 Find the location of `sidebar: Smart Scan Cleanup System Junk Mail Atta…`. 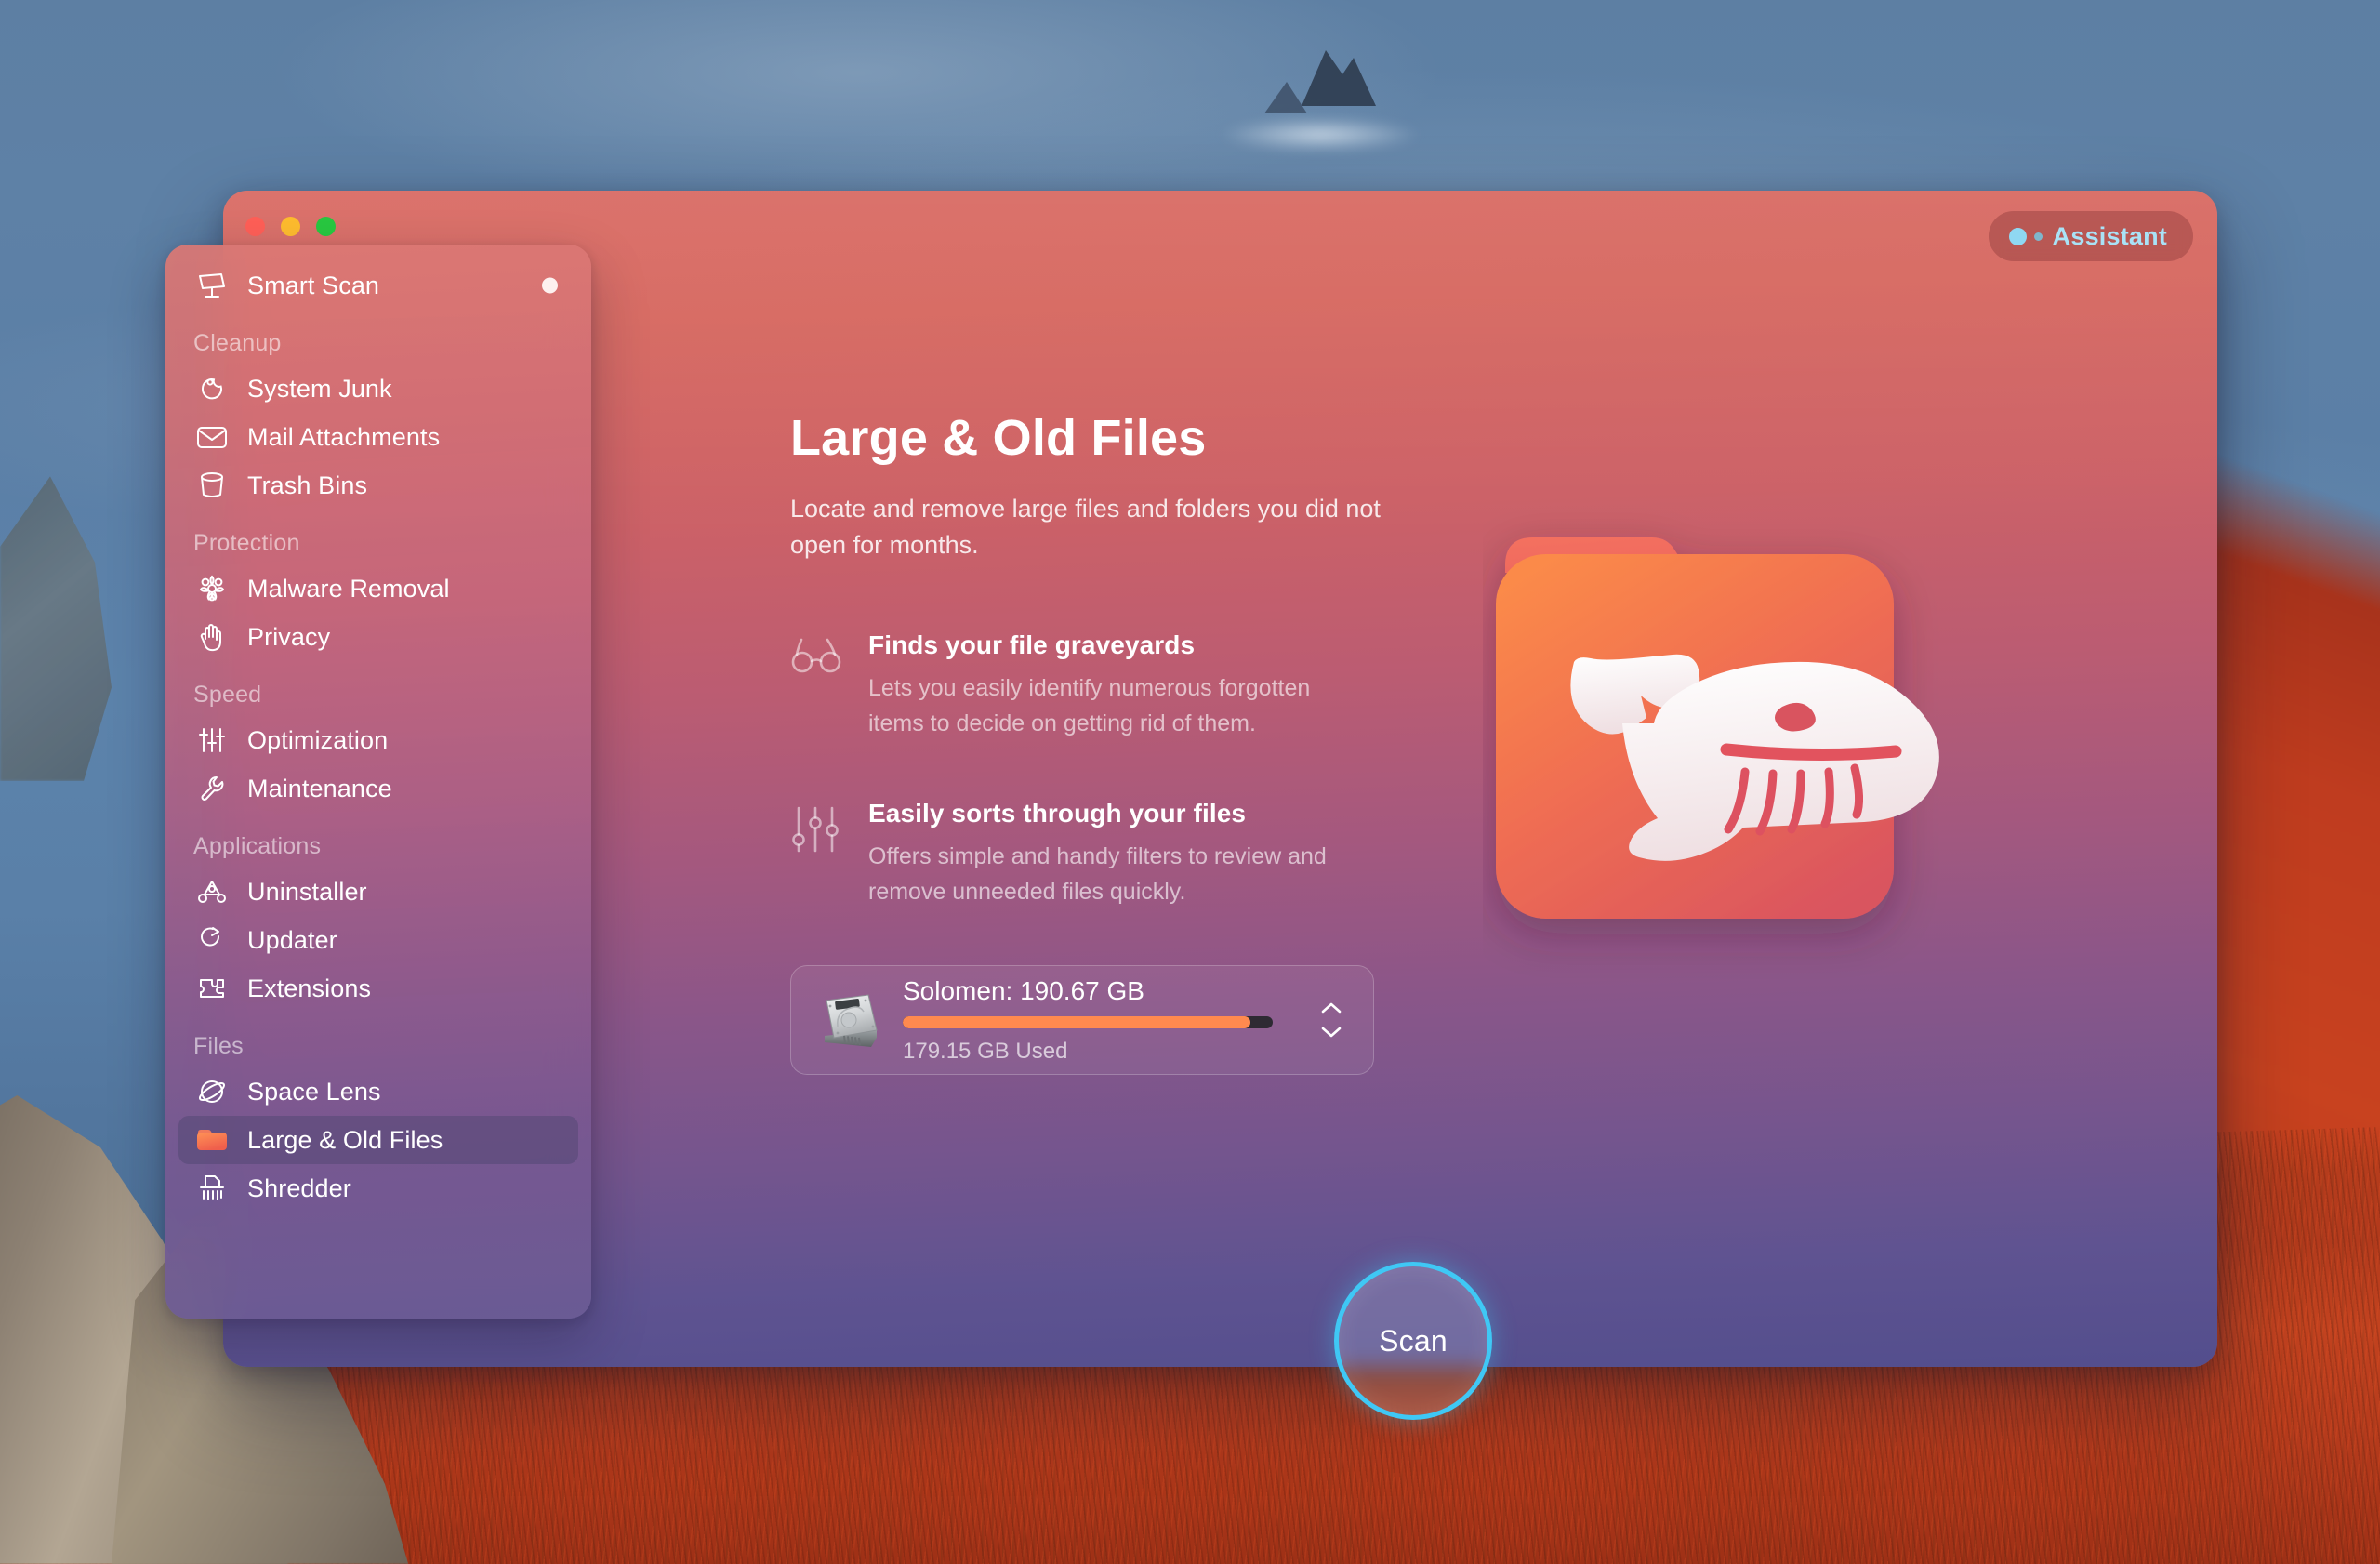

sidebar: Smart Scan Cleanup System Junk Mail Atta… is located at coordinates (378, 782).